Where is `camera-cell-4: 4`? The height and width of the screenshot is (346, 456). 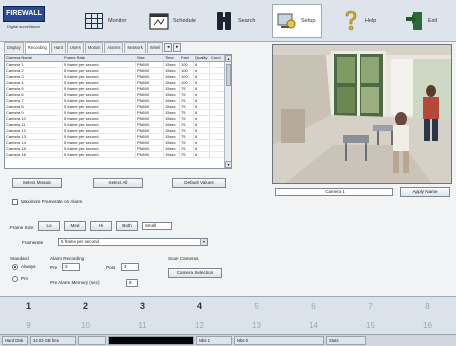 camera-cell-4: 4 is located at coordinates (199, 306).